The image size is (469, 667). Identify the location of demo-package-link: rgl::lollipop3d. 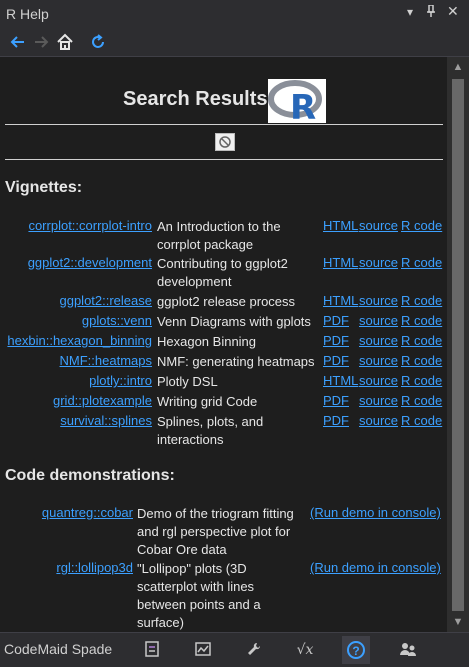
(94, 567).